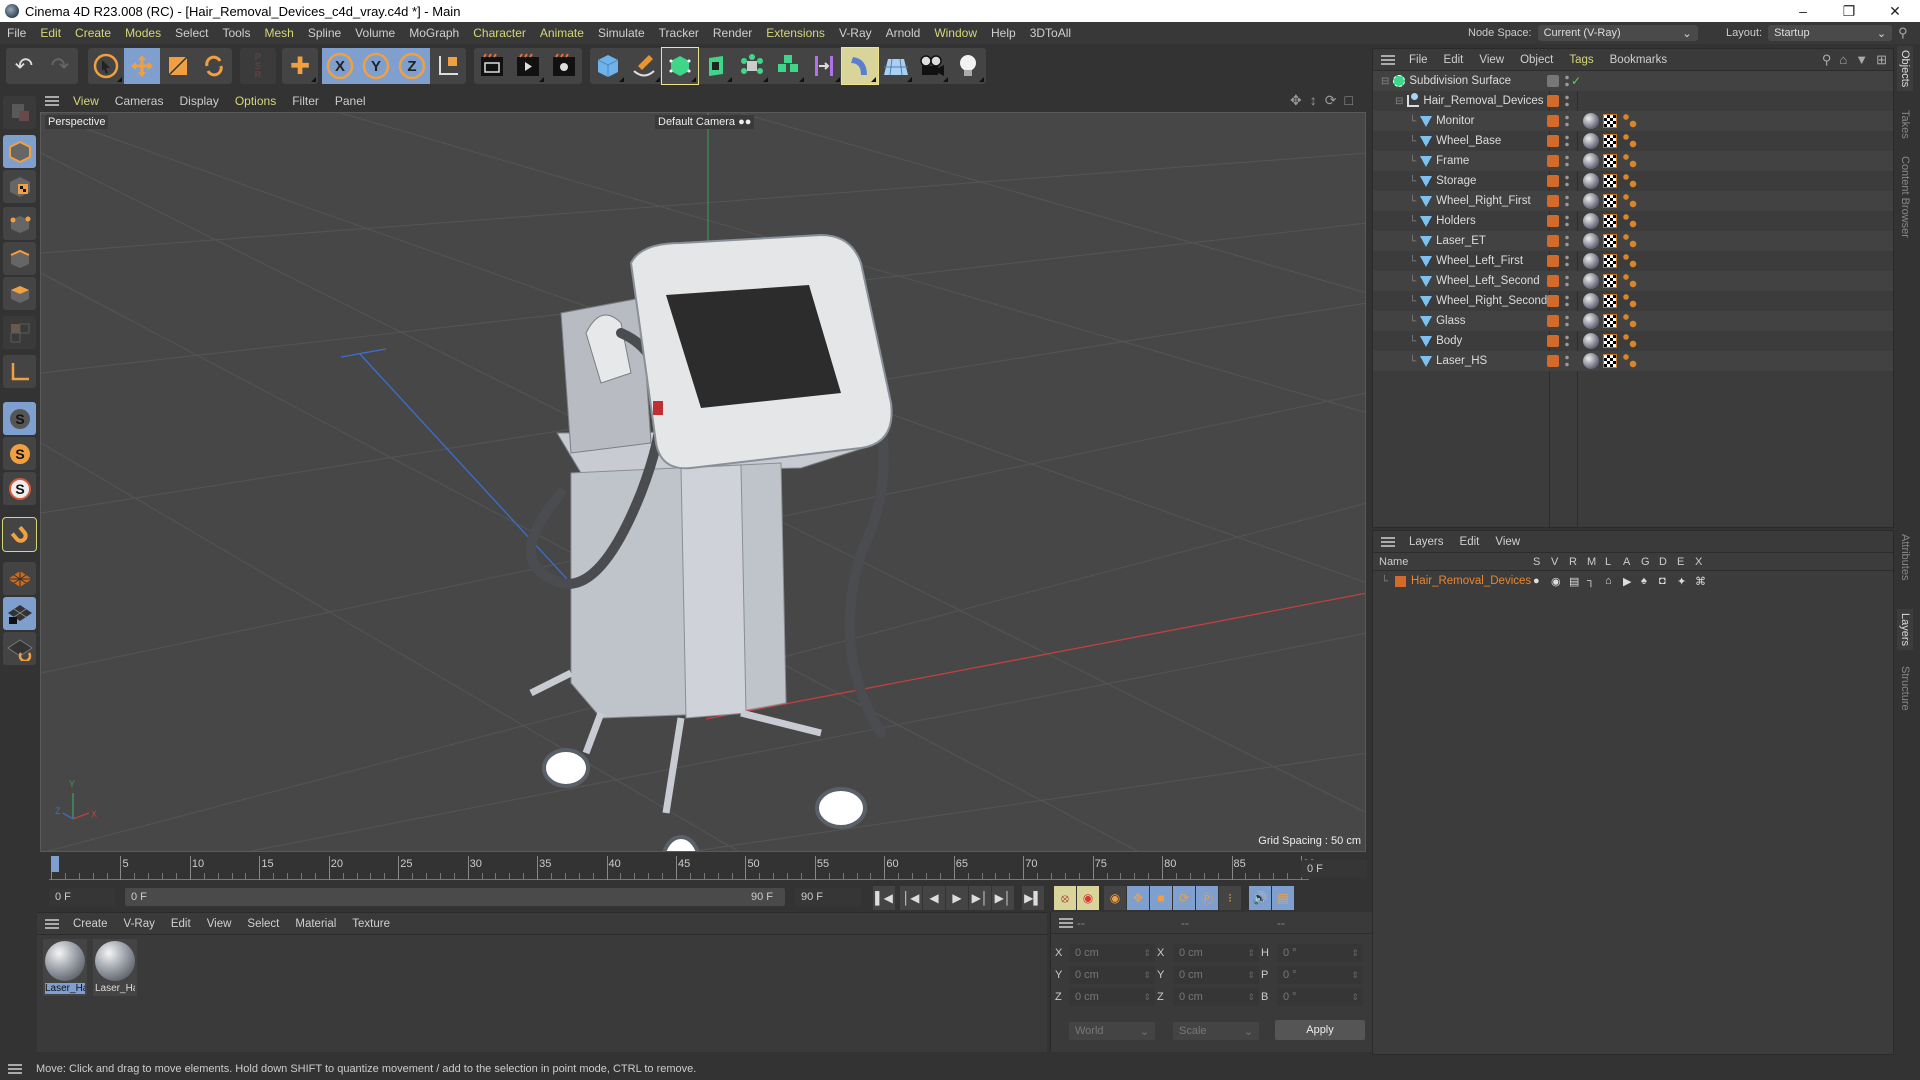  Describe the element at coordinates (1161, 898) in the screenshot. I see `key-scale-button: ■` at that location.